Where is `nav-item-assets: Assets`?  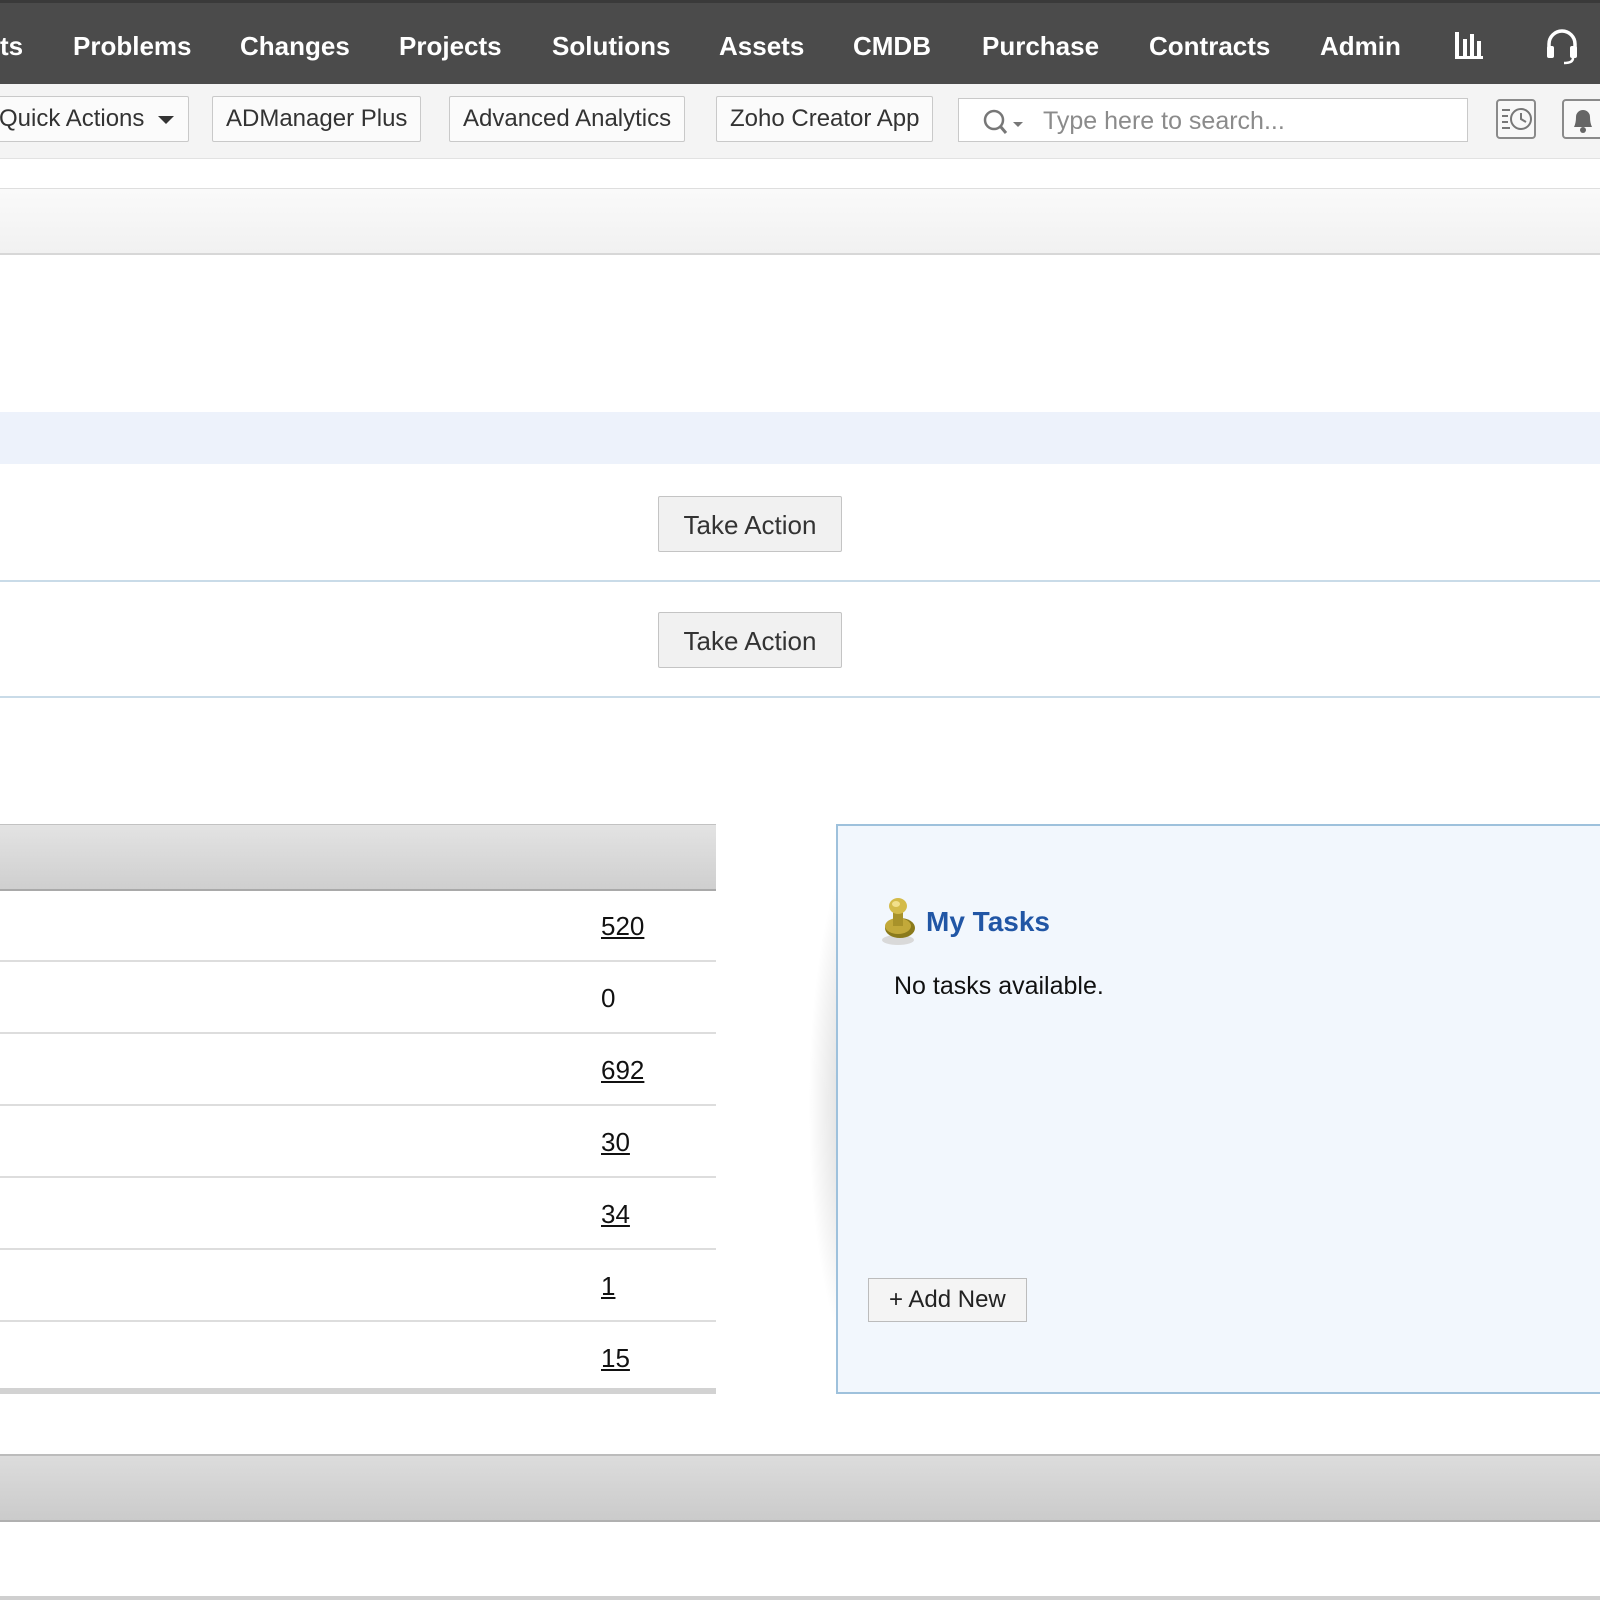 nav-item-assets: Assets is located at coordinates (761, 45).